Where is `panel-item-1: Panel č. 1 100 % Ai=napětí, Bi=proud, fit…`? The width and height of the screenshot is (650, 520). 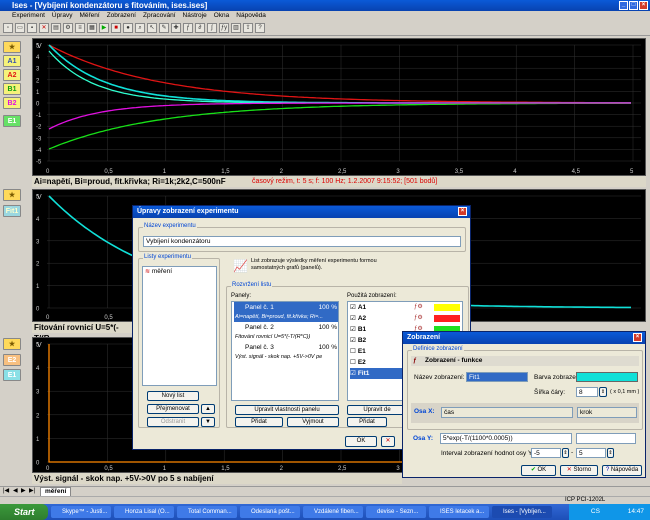
panel-item-1: Panel č. 1 100 % Ai=napětí, Bi=proud, fit… is located at coordinates (286, 312).